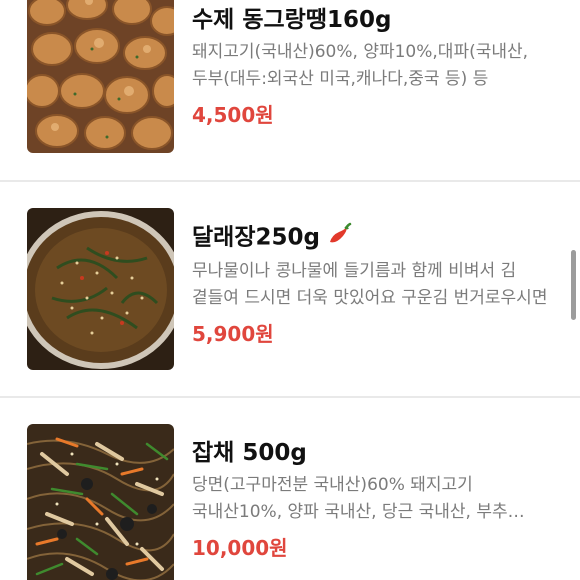 This screenshot has height=580, width=580. Describe the element at coordinates (233, 115) in the screenshot. I see `menu-item-price: 4,500원` at that location.